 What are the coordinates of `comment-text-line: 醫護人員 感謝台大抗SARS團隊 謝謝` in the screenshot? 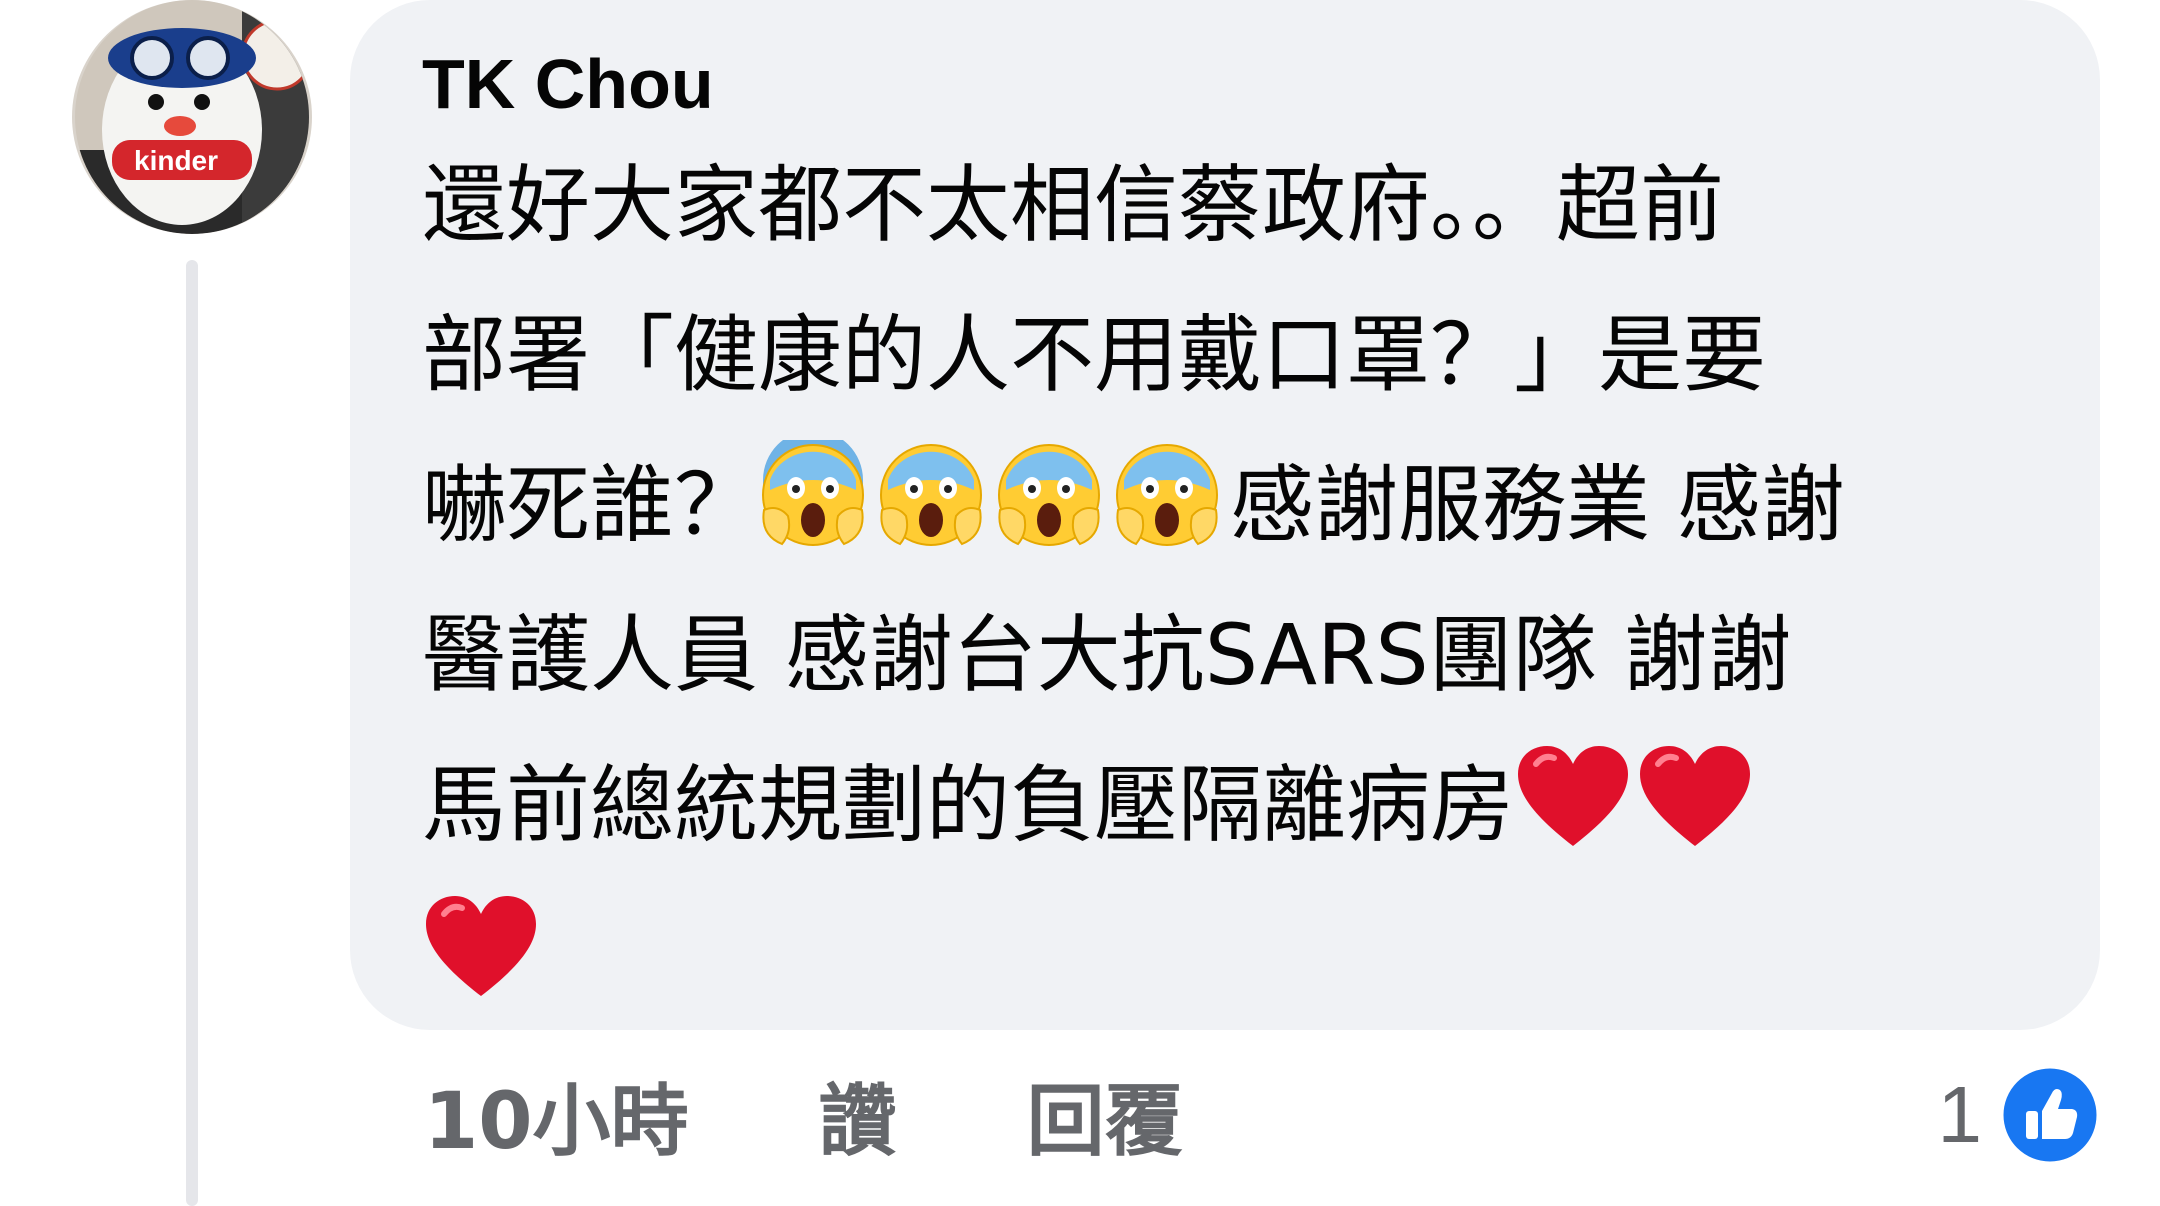 It's located at (1107, 655).